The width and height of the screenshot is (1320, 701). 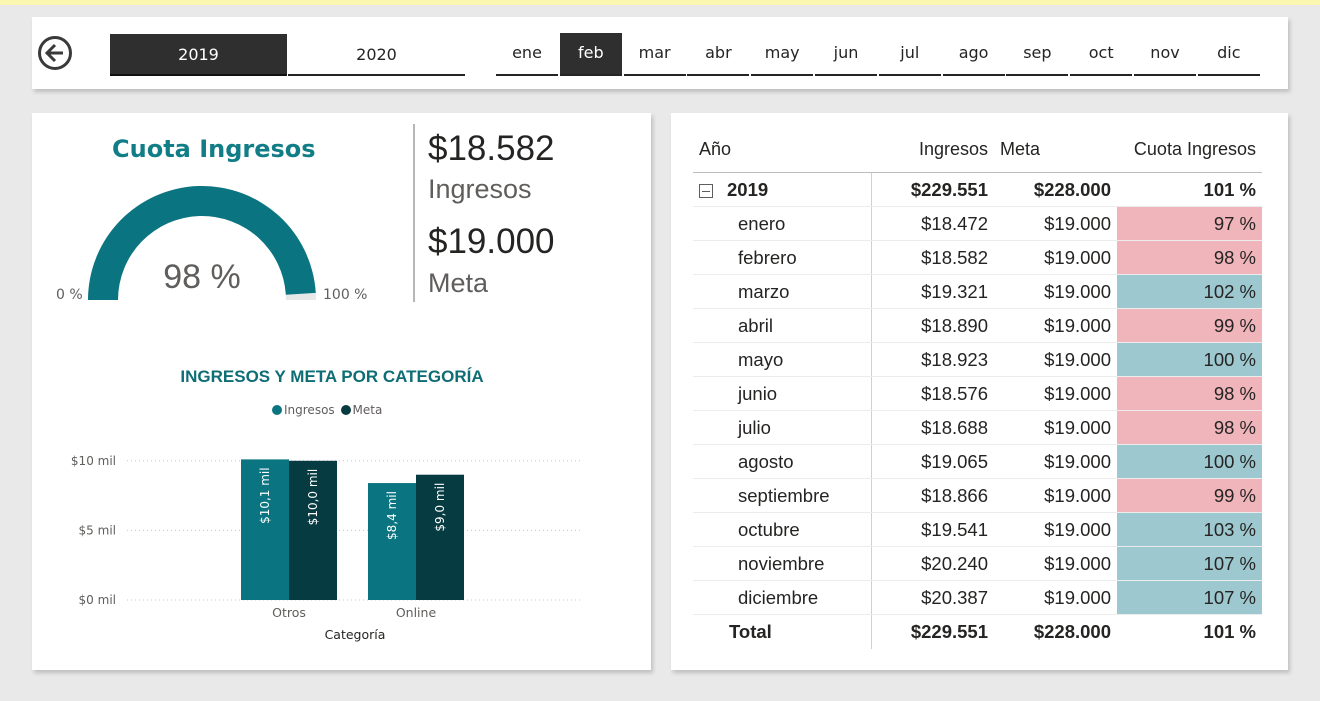 I want to click on legend-label-meta: Meta, so click(x=367, y=410).